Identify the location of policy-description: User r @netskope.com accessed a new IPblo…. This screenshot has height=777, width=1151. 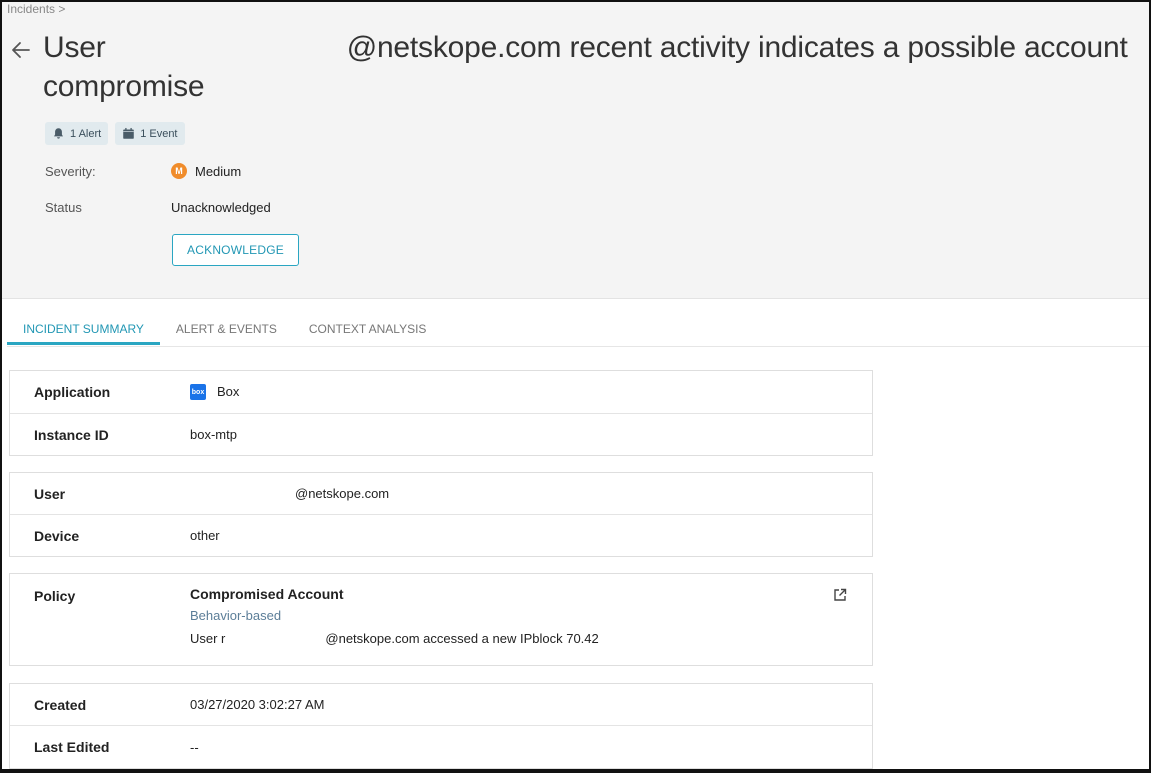
(531, 638).